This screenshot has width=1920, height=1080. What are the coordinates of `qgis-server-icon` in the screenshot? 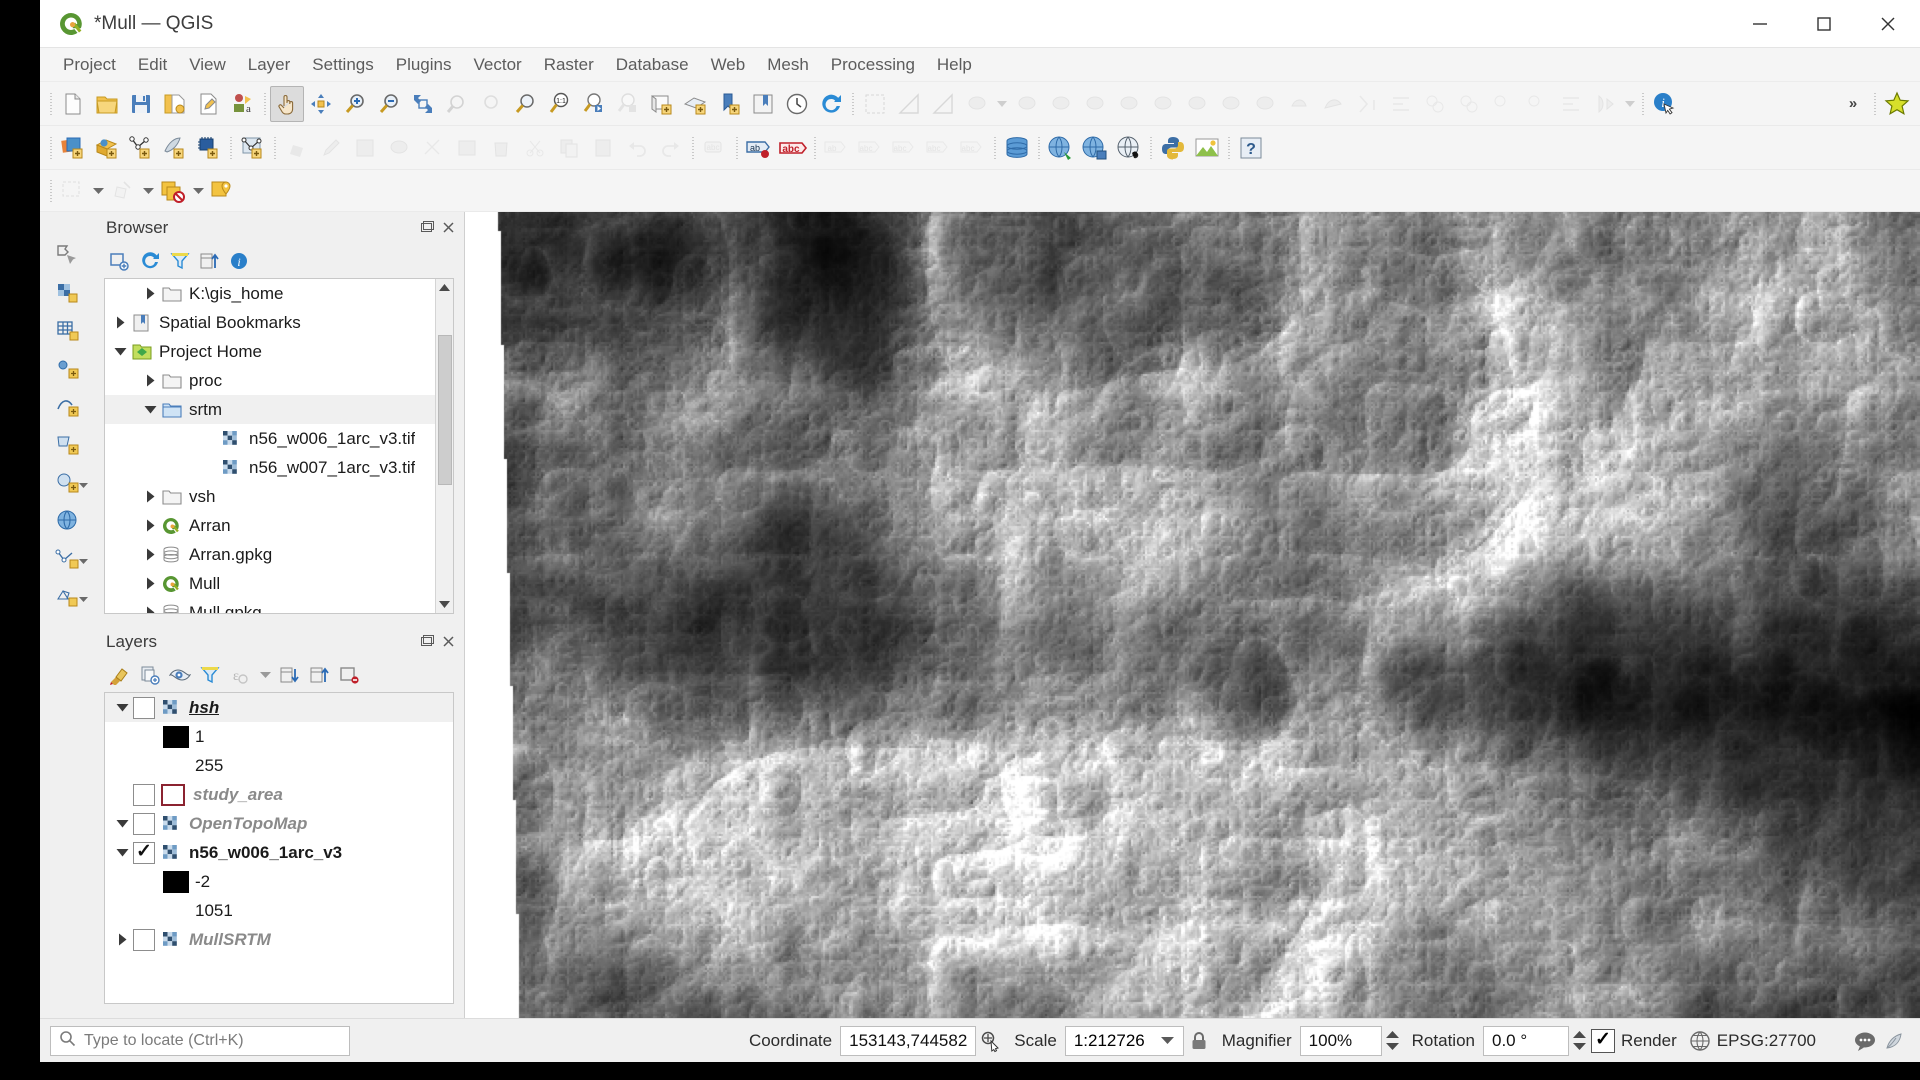 It's located at (1095, 148).